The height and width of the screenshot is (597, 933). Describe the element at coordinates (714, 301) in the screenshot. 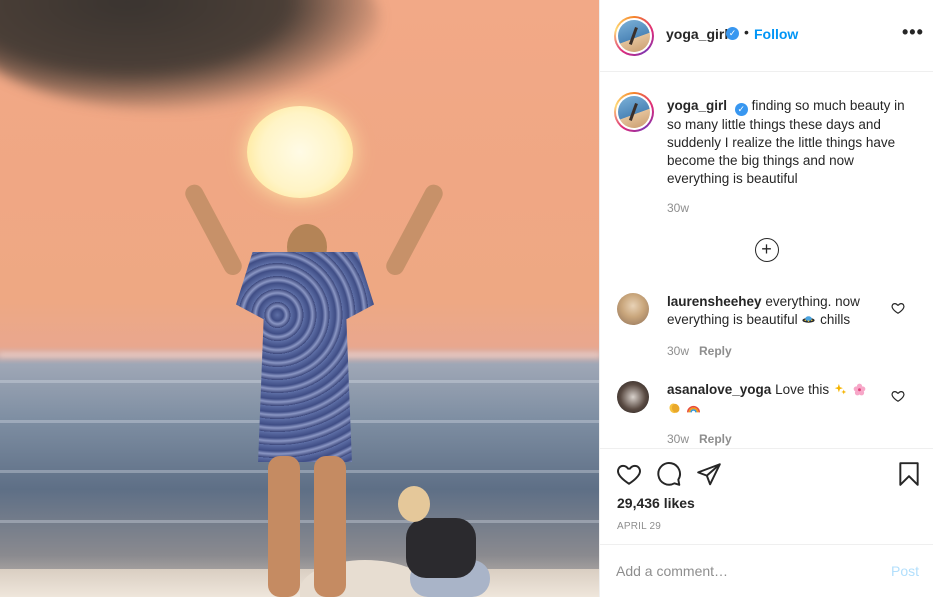

I see `commenter-username: laurensheehey` at that location.